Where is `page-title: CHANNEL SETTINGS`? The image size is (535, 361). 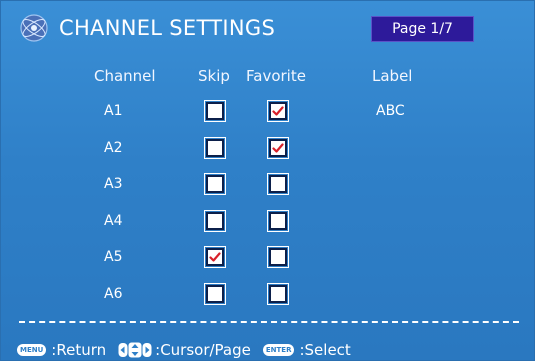
page-title: CHANNEL SETTINGS is located at coordinates (167, 28).